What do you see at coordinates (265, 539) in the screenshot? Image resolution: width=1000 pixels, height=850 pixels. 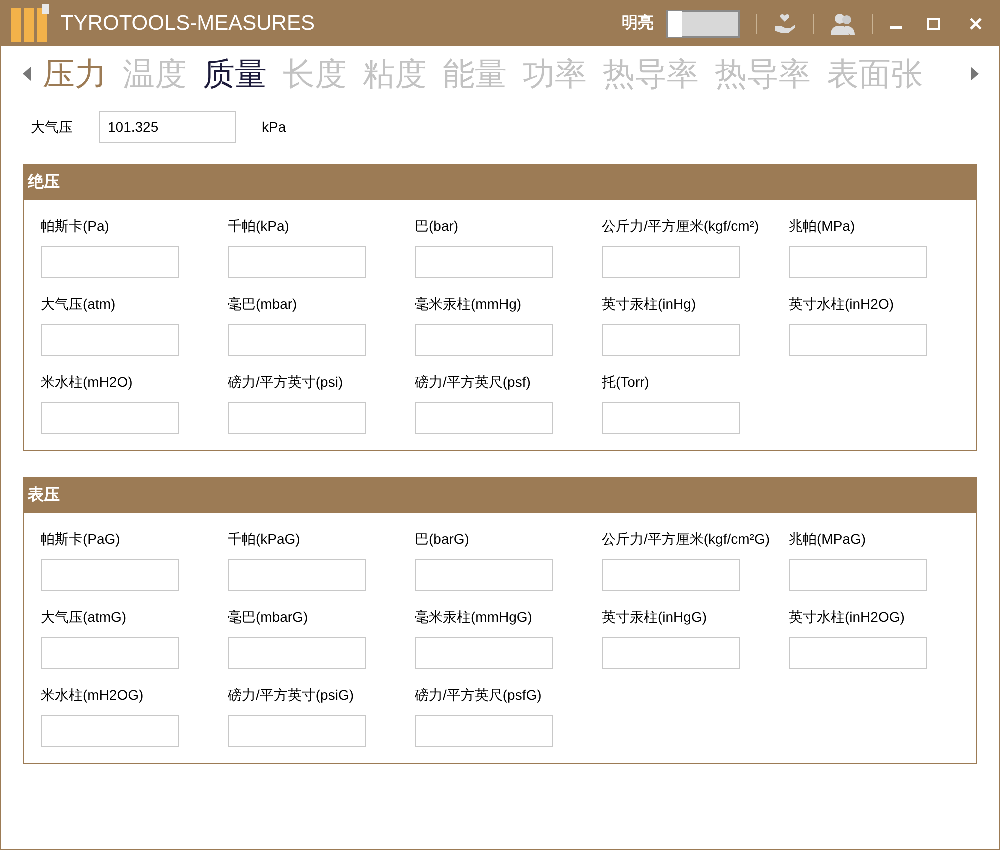 I see `unit-label: 千帕(kPaG)` at bounding box center [265, 539].